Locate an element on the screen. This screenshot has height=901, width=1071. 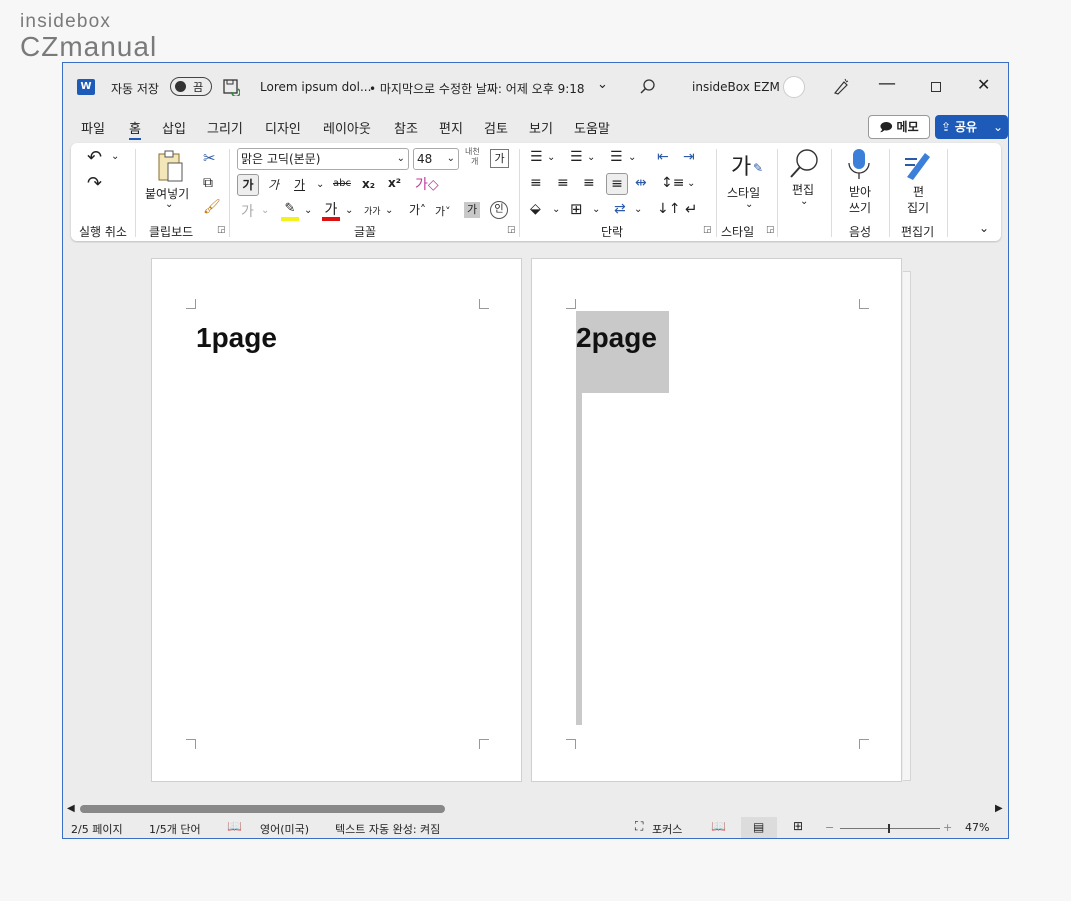
autosave-toggle: 끔 is located at coordinates (191, 86).